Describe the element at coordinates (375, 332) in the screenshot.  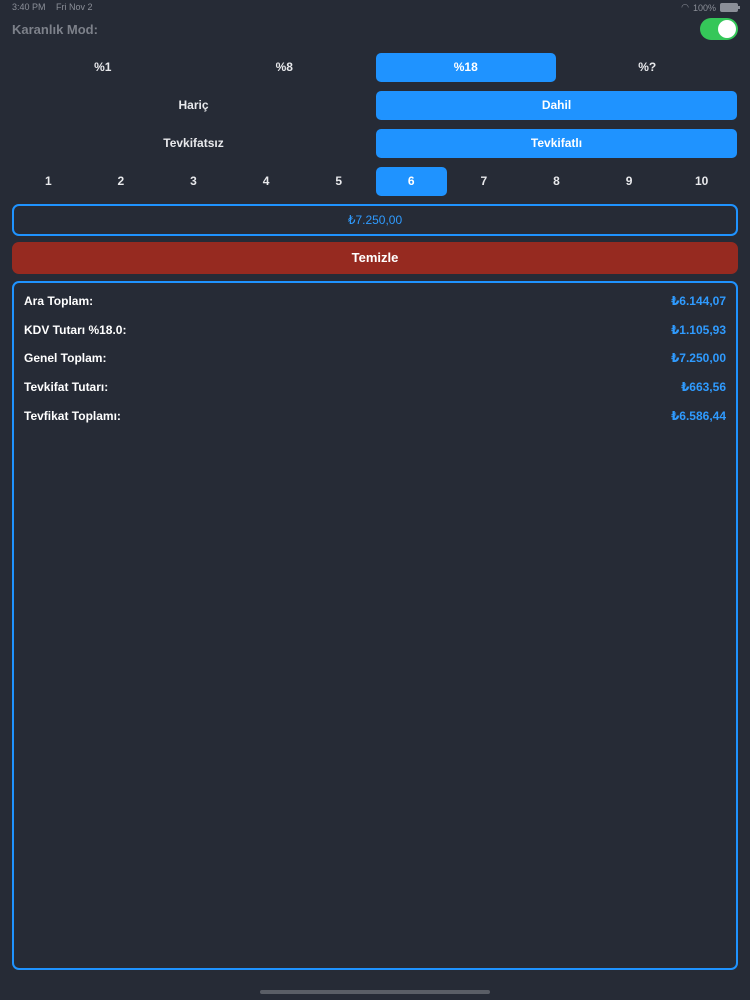
I see `result-row-vat-amount: KDV Tutarı %18.0: ₺1.105,93` at that location.